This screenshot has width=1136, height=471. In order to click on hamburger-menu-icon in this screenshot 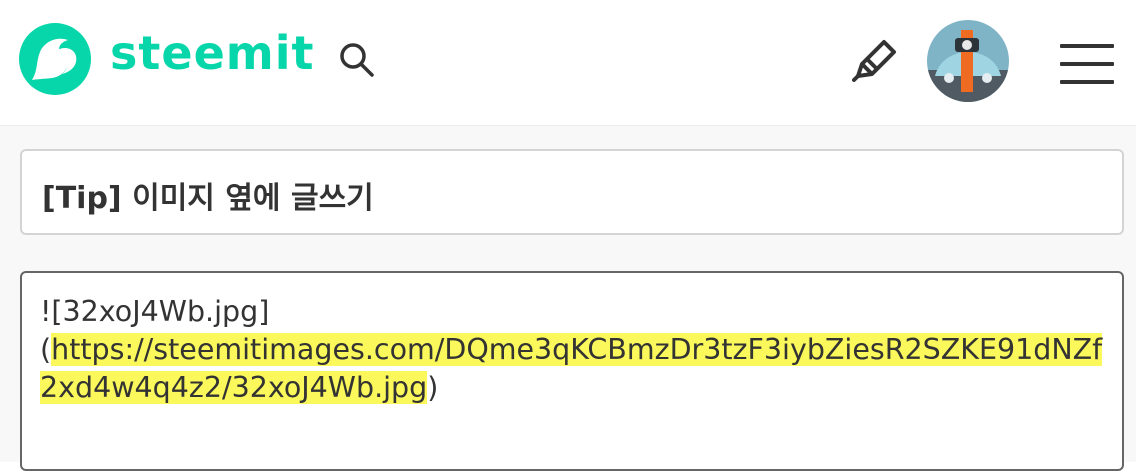, I will do `click(1087, 65)`.